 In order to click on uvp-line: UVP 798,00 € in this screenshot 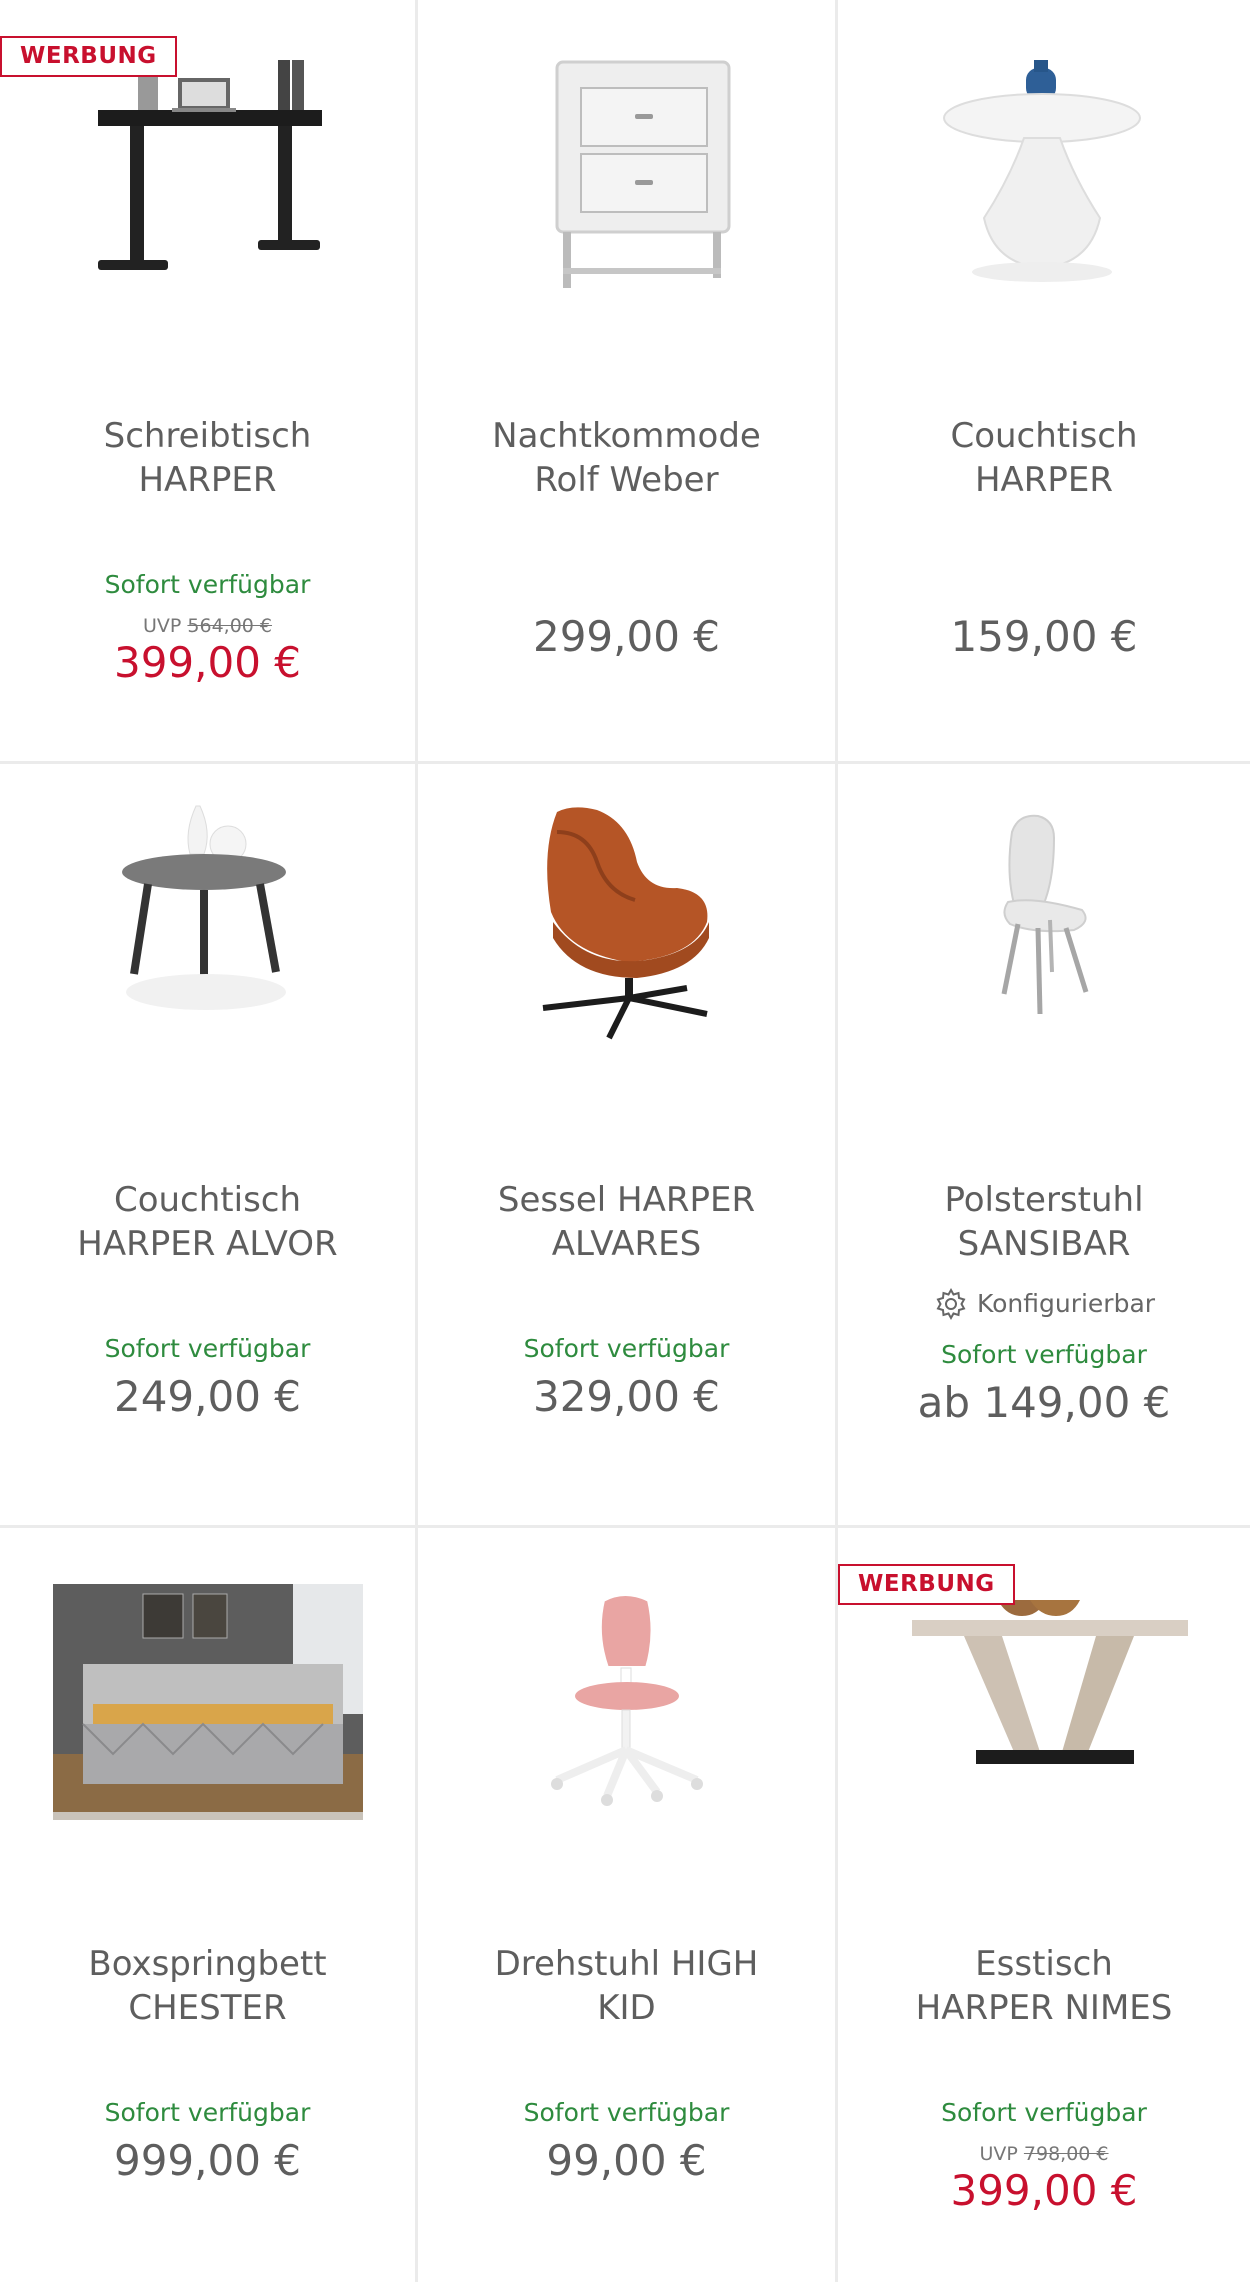, I will do `click(1044, 2154)`.